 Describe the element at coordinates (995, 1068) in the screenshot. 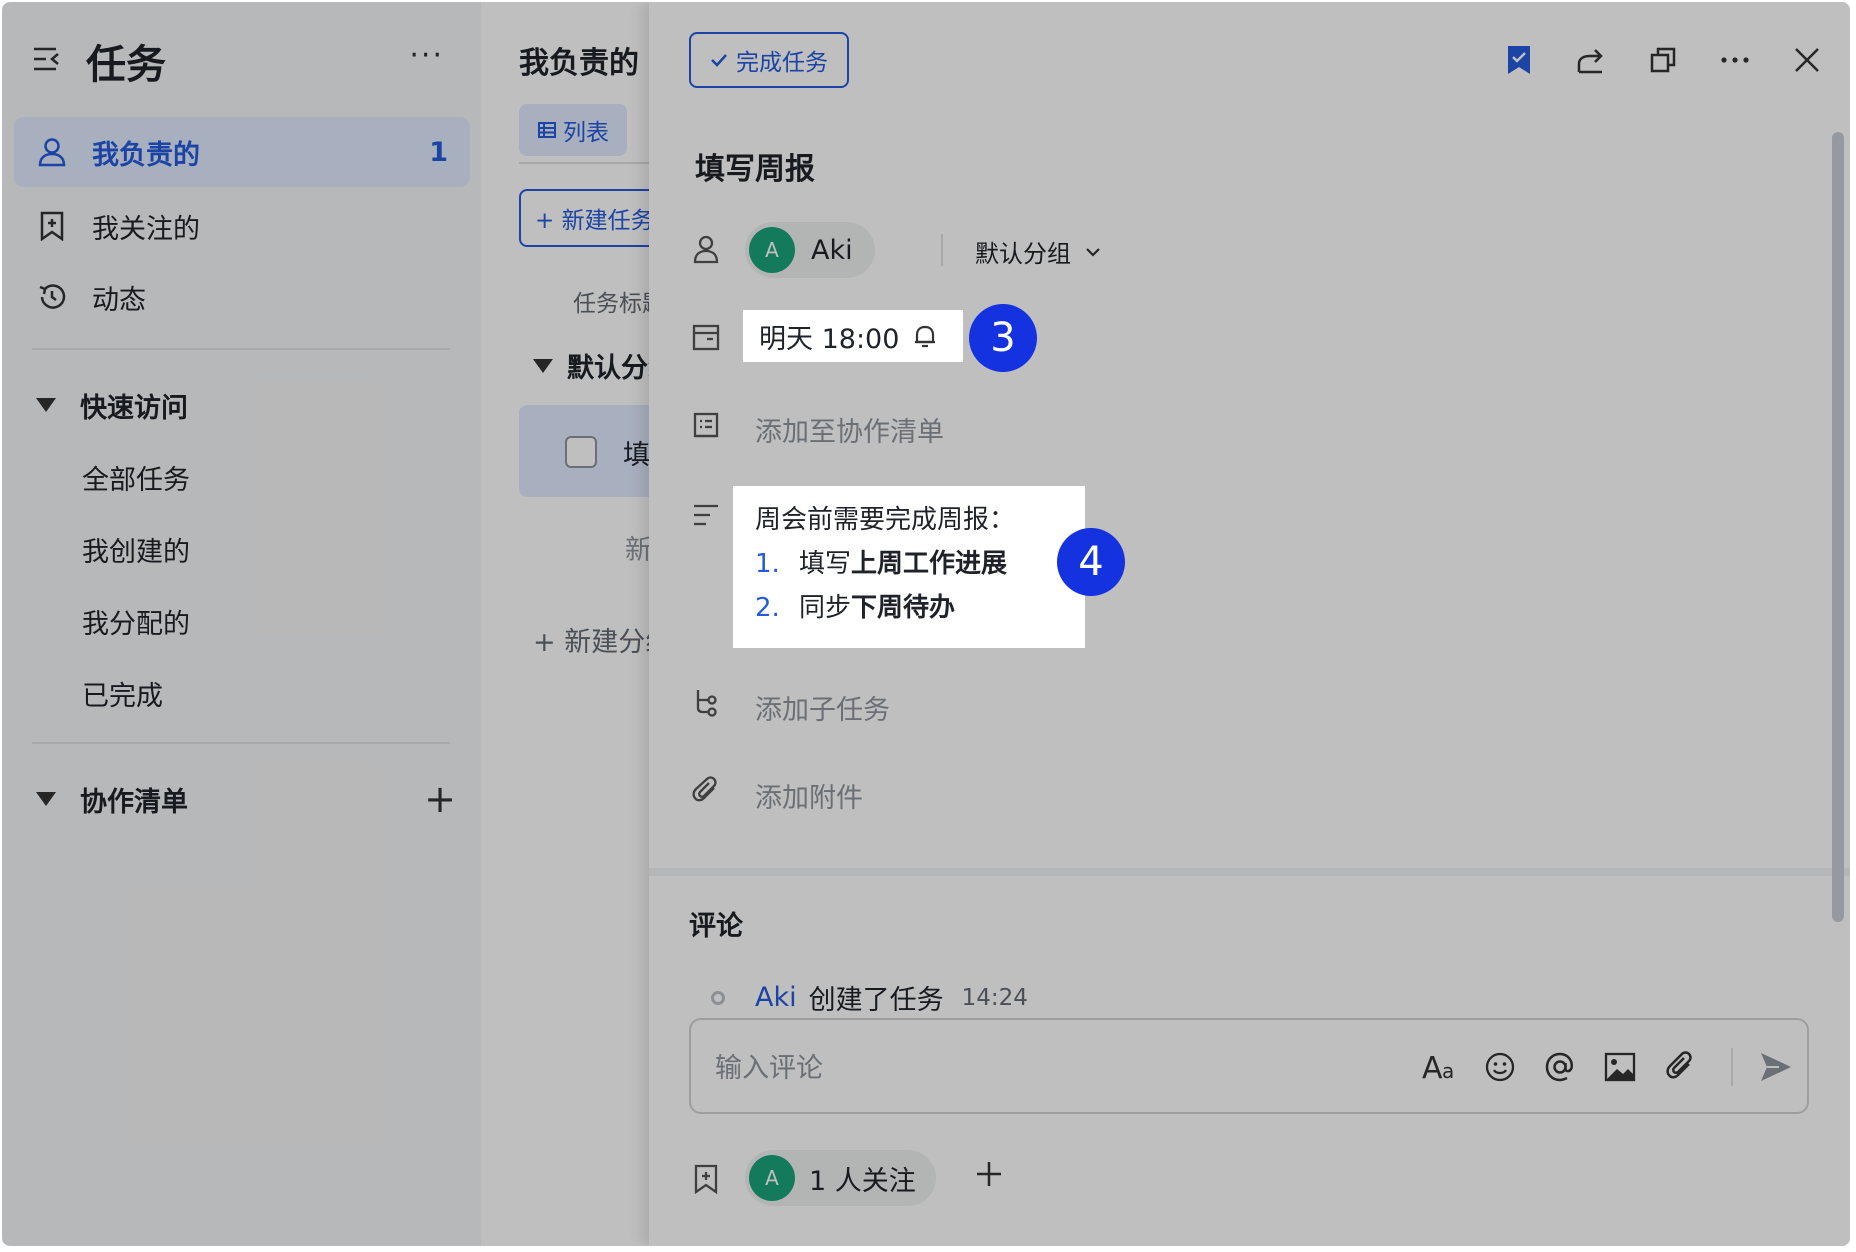

I see `comment-input` at that location.